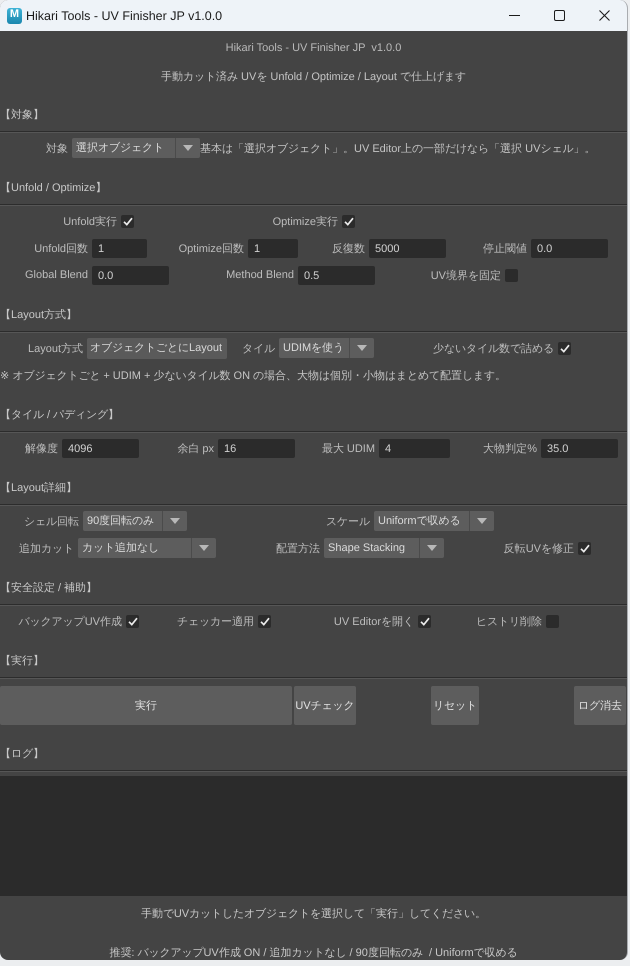 Image resolution: width=630 pixels, height=966 pixels. What do you see at coordinates (14, 16) in the screenshot?
I see `app-logo: M` at bounding box center [14, 16].